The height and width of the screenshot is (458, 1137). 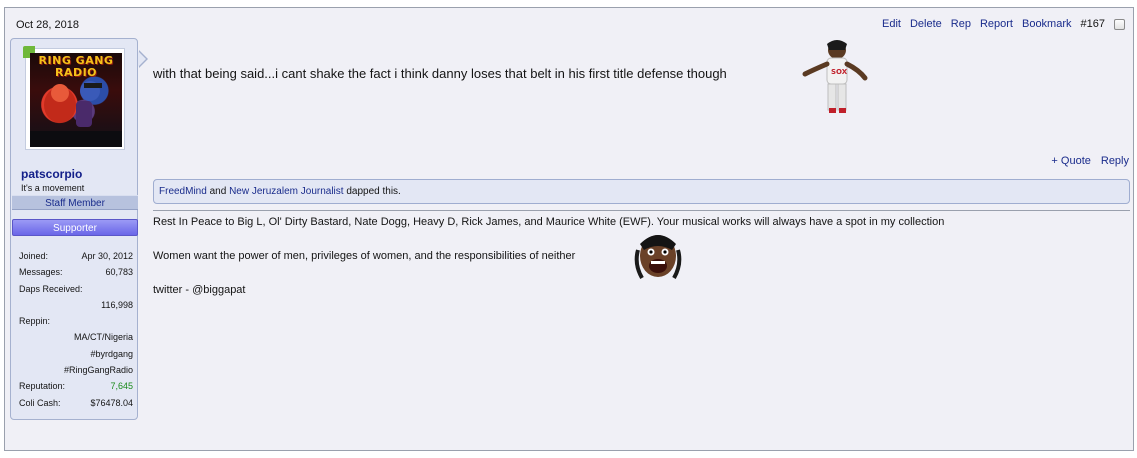 I want to click on reply-button: Reply, so click(x=1115, y=161).